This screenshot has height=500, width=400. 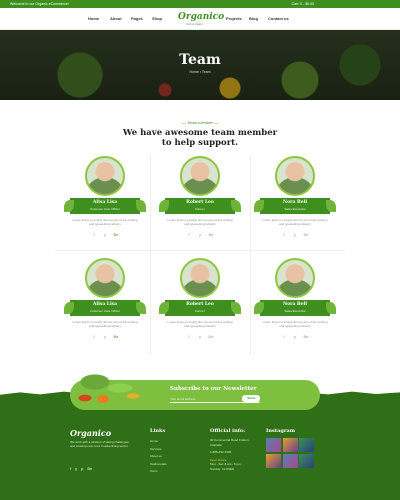 I want to click on member-name: Robert Leo, so click(x=200, y=202).